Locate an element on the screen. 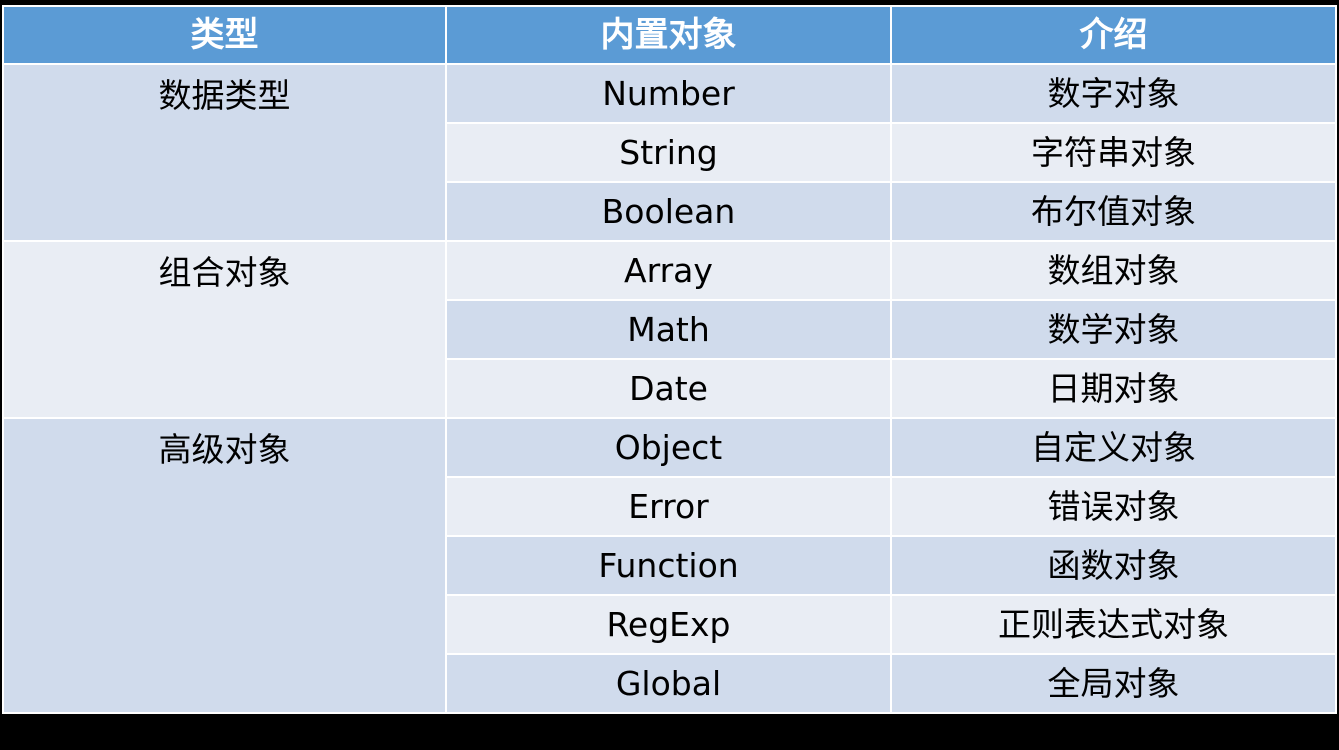 Image resolution: width=1339 pixels, height=750 pixels. description-cell: 函数对象 is located at coordinates (1113, 565).